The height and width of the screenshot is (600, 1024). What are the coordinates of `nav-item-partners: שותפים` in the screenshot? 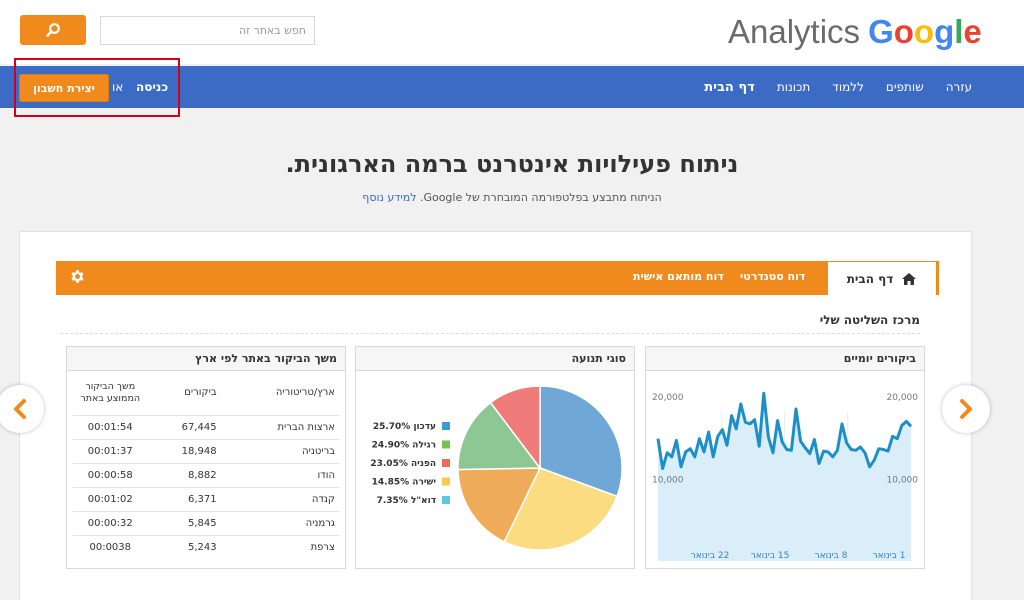 It's located at (905, 87).